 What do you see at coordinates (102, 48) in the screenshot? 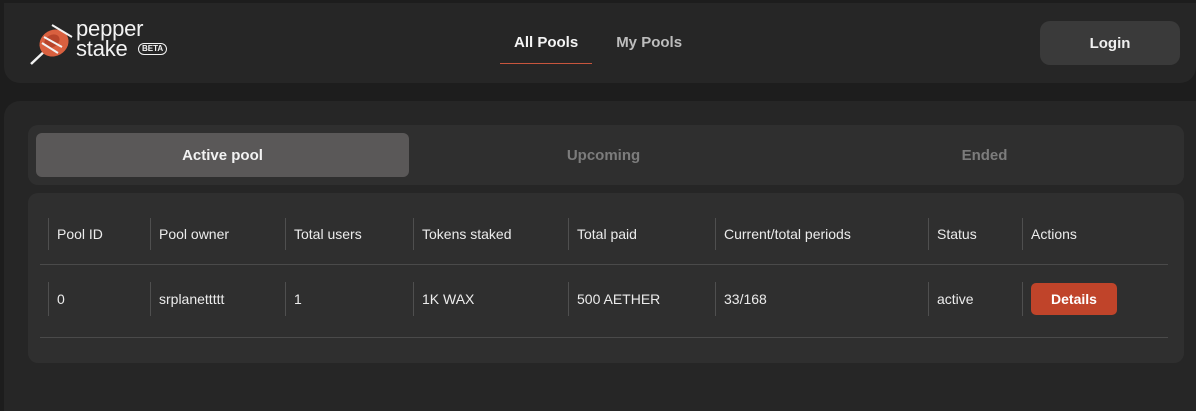
I see `brand-line-2: stake` at bounding box center [102, 48].